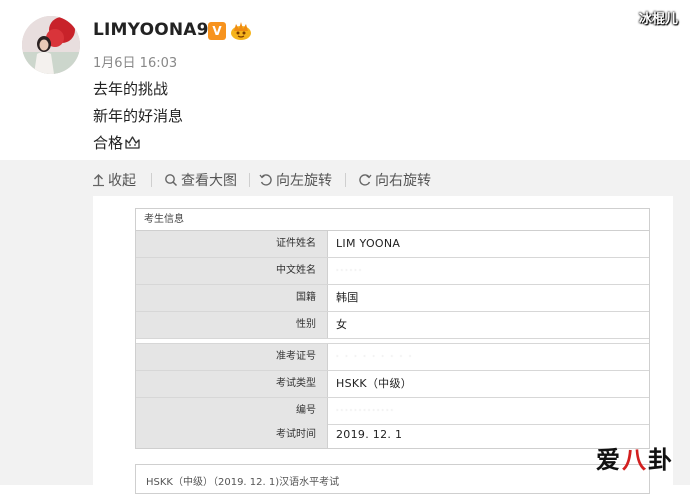 This screenshot has height=494, width=690. Describe the element at coordinates (368, 243) in the screenshot. I see `row-value: LIM YOONA` at that location.